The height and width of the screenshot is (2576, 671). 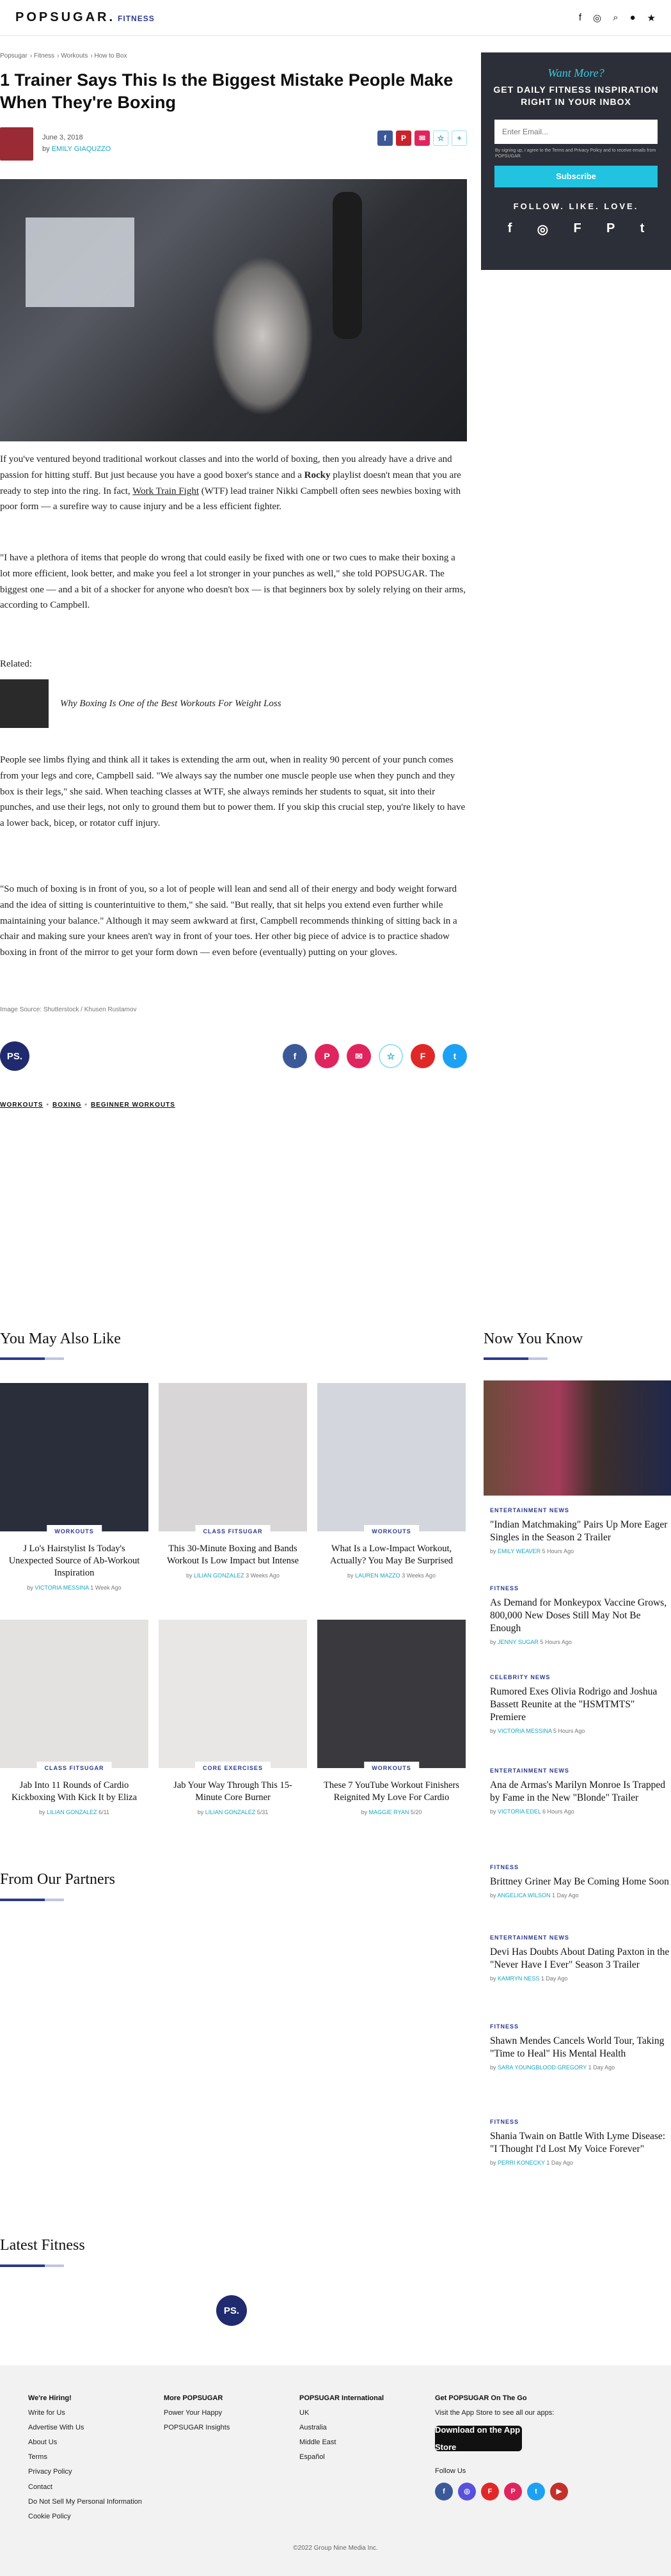 I want to click on item-category: CELEBRITY NEWS, so click(x=580, y=1677).